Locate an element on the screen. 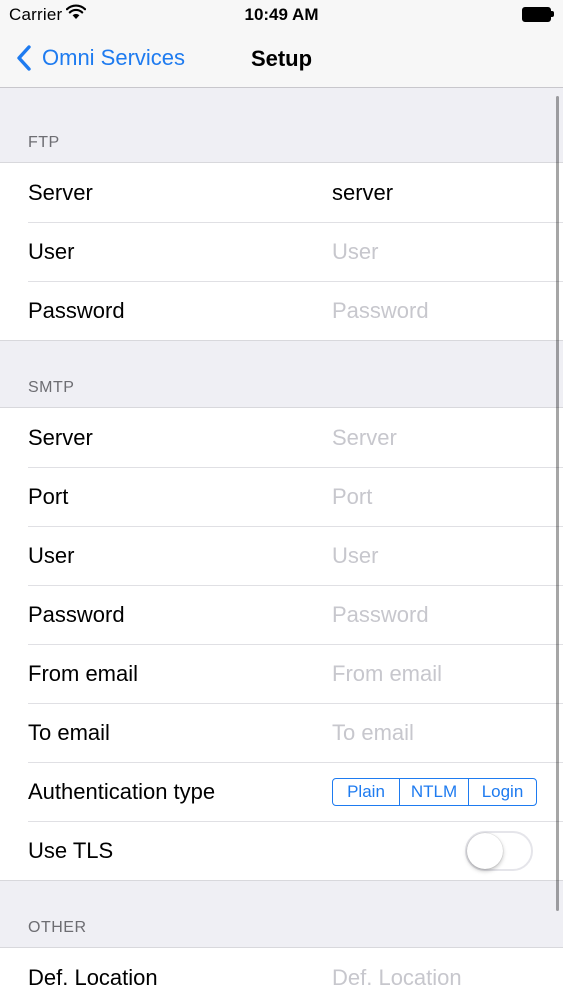 Image resolution: width=563 pixels, height=1000 pixels. ftp-password-row: Password is located at coordinates (281, 310).